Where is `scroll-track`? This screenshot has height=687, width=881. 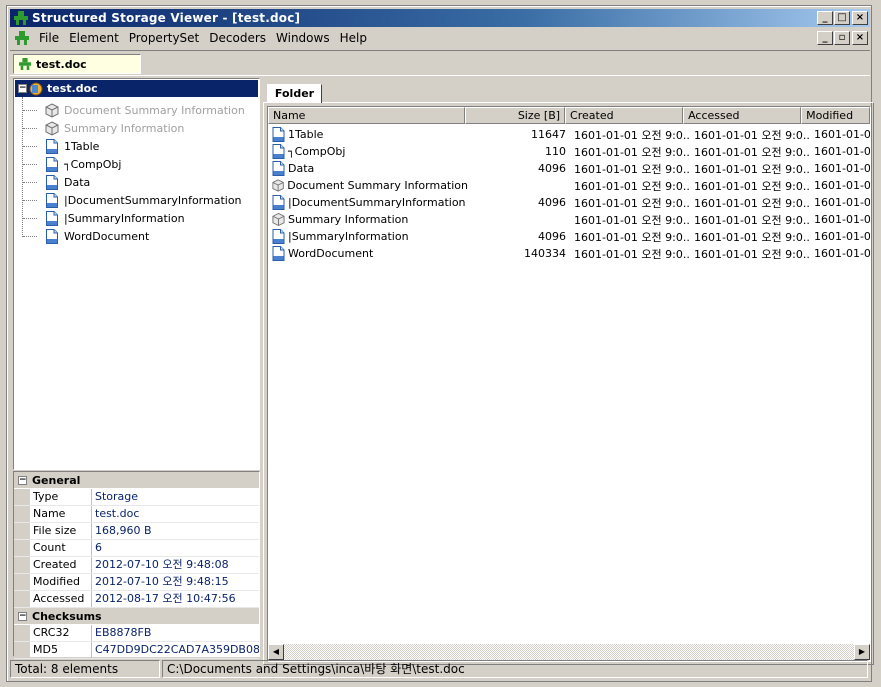
scroll-track is located at coordinates (569, 652).